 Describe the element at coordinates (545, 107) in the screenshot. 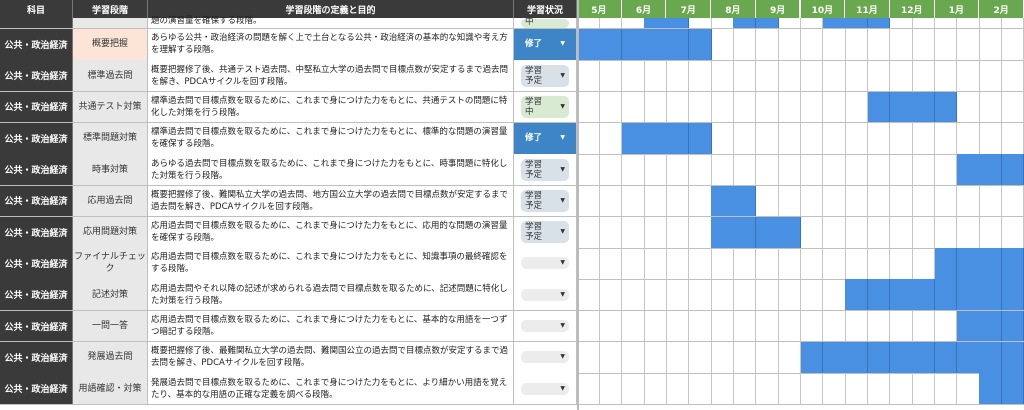

I see `status-cell: 学習中 ▼` at that location.